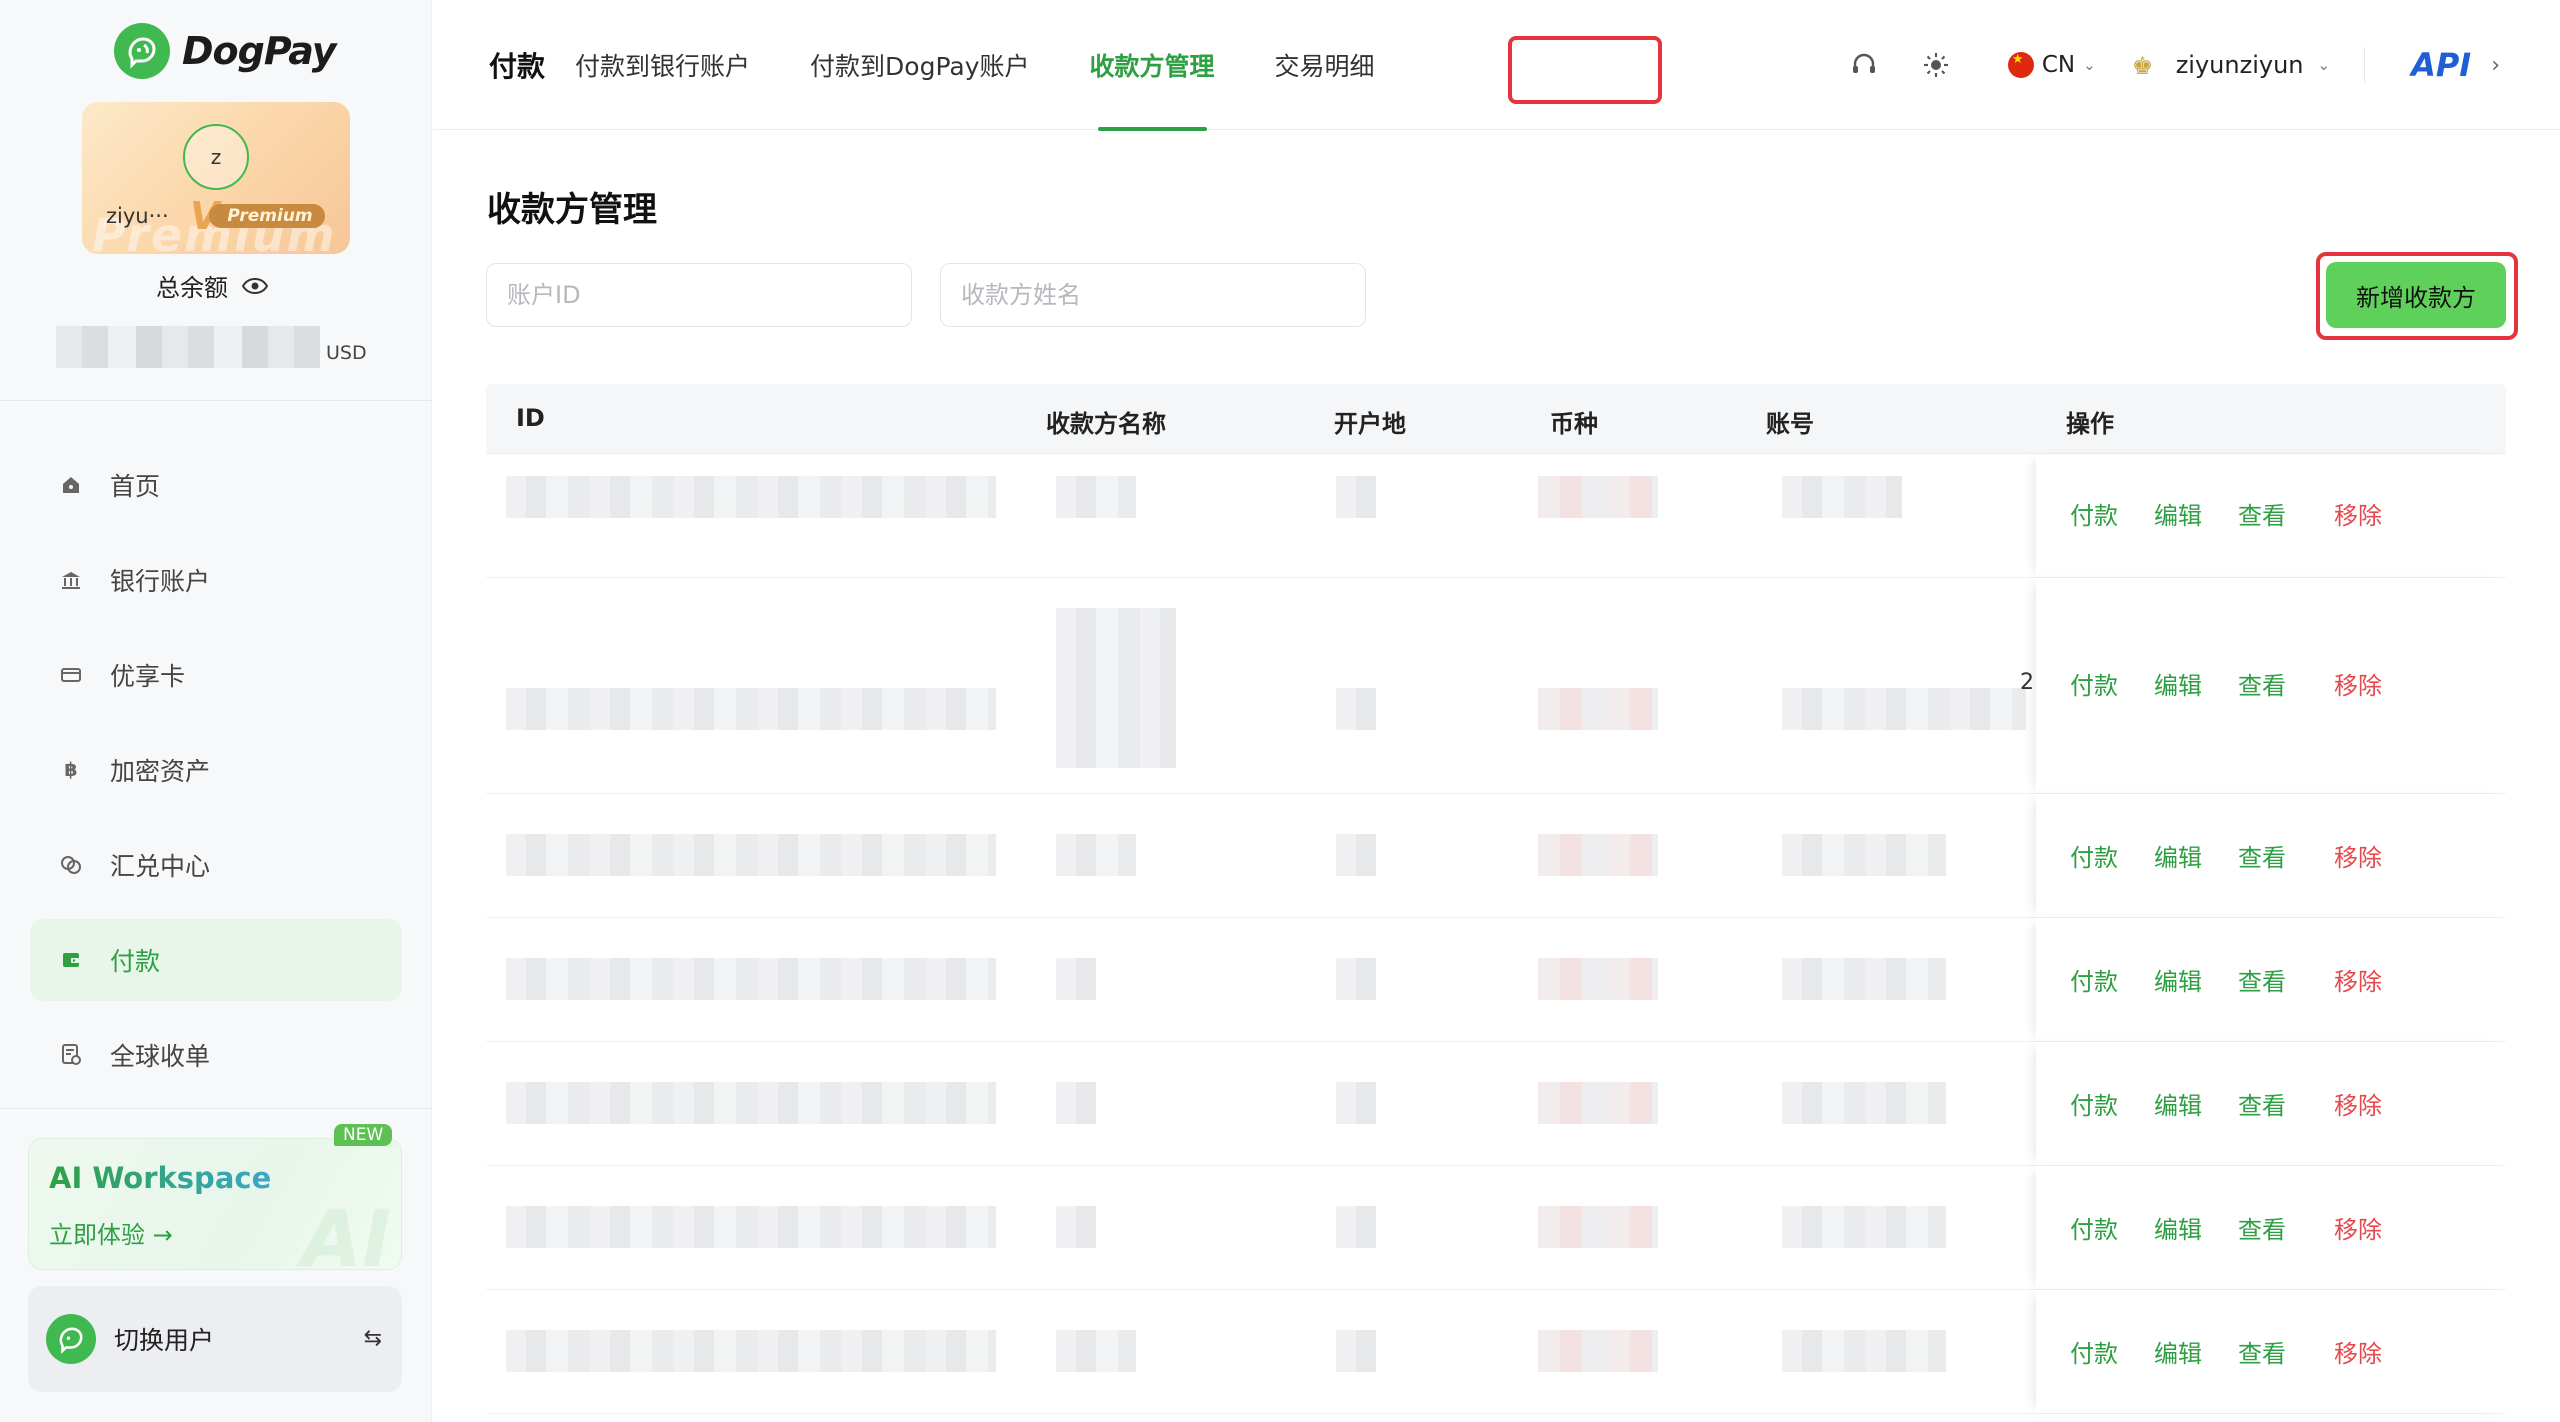 The image size is (2560, 1422). I want to click on payee-name-filter-input, so click(1153, 295).